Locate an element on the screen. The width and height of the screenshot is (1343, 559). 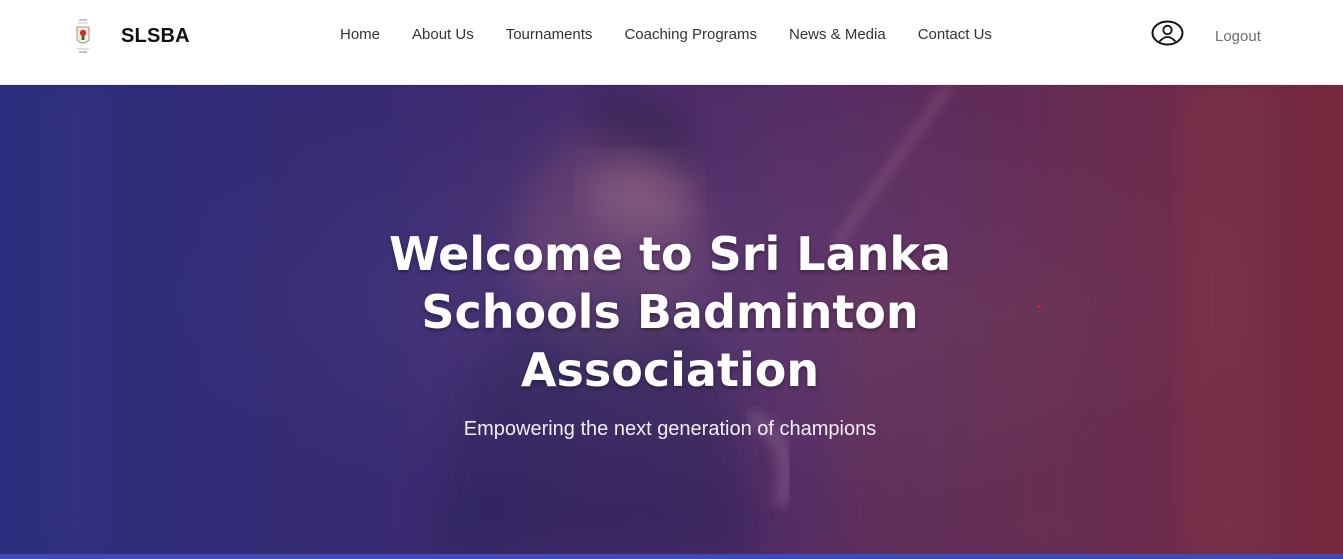
nav-link-tournaments: Tournaments is located at coordinates (549, 35).